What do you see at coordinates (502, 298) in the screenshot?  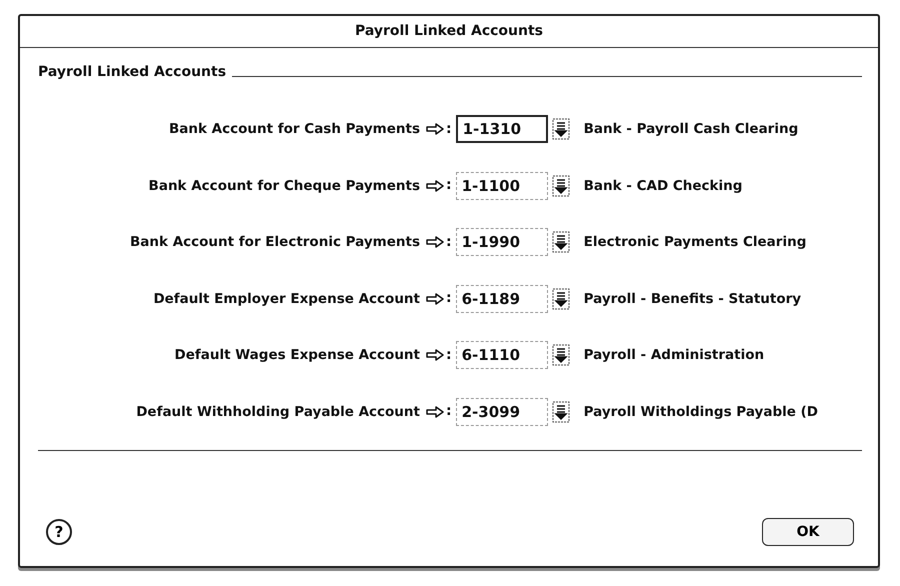 I see `account-field: 6-1189` at bounding box center [502, 298].